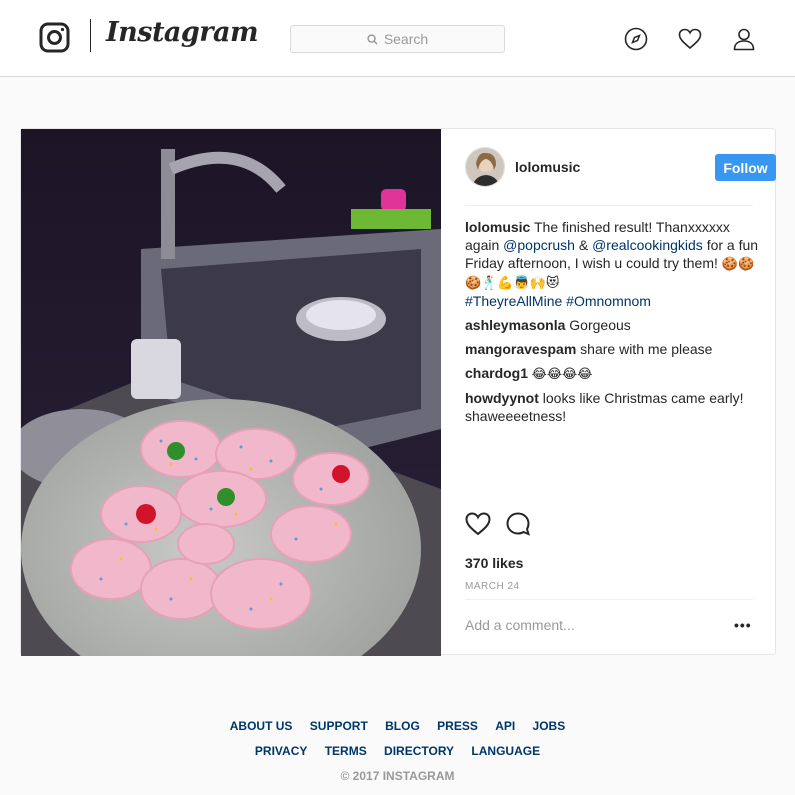 The image size is (795, 795). Describe the element at coordinates (54, 37) in the screenshot. I see `instagram-logo-icon` at that location.